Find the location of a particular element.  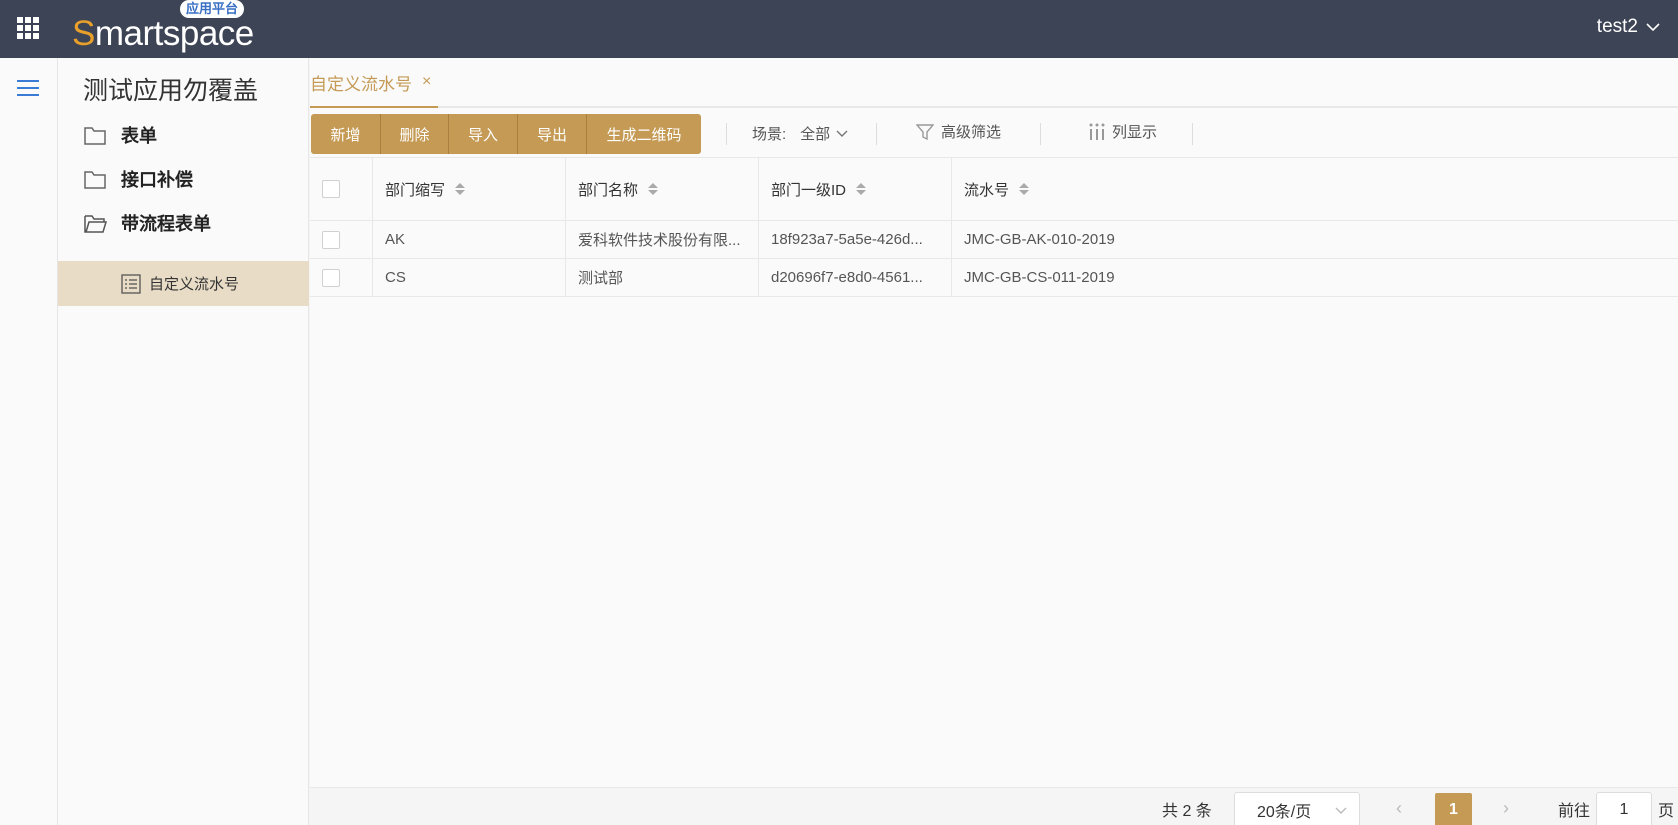

pagination: 共 2 条 20条/页 ‹ 1 › 前往 1 页 is located at coordinates (994, 806).